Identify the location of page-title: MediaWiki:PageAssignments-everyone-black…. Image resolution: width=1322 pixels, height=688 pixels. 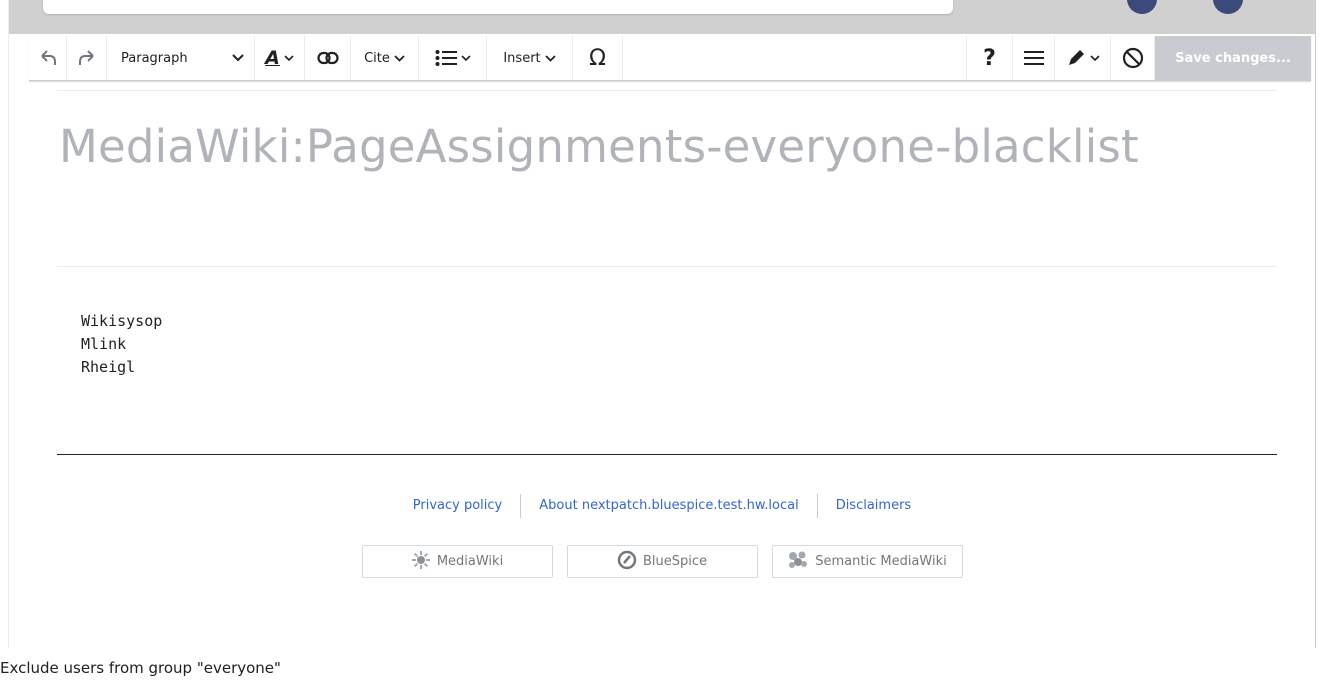
(599, 146).